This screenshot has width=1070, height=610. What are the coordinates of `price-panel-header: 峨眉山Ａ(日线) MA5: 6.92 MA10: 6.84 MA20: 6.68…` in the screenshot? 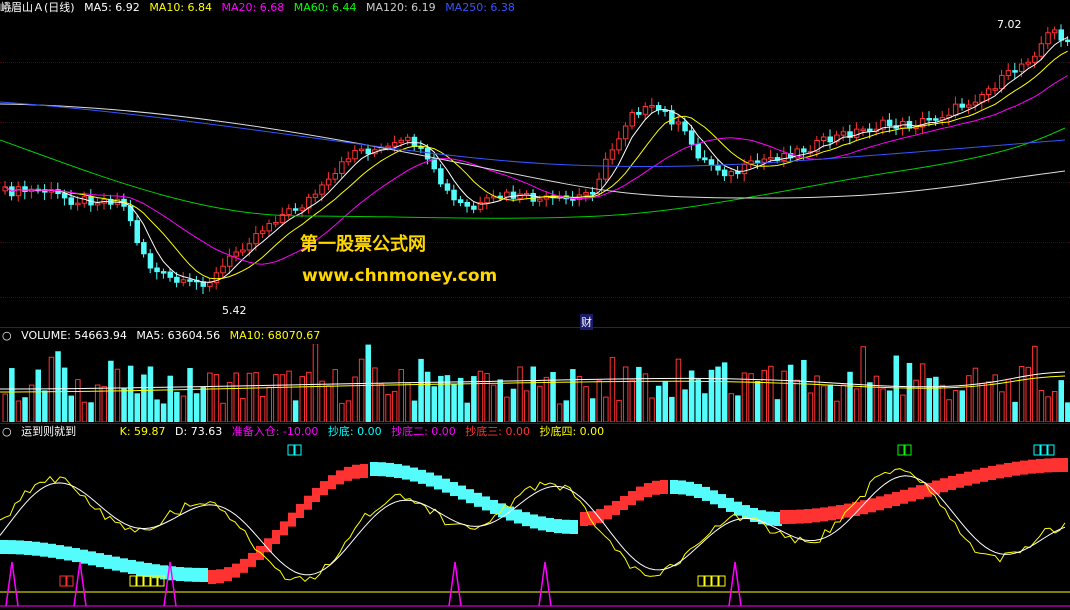 It's located at (260, 8).